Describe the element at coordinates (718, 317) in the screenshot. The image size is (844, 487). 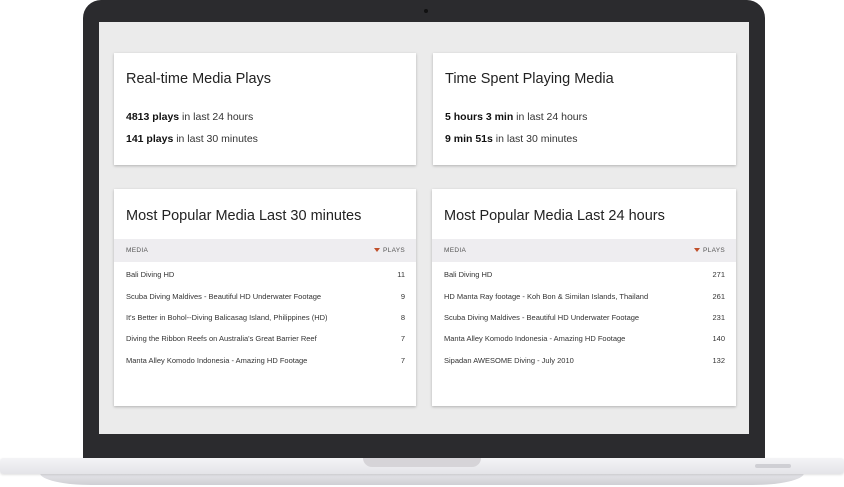
I see `play-count: 231` at that location.